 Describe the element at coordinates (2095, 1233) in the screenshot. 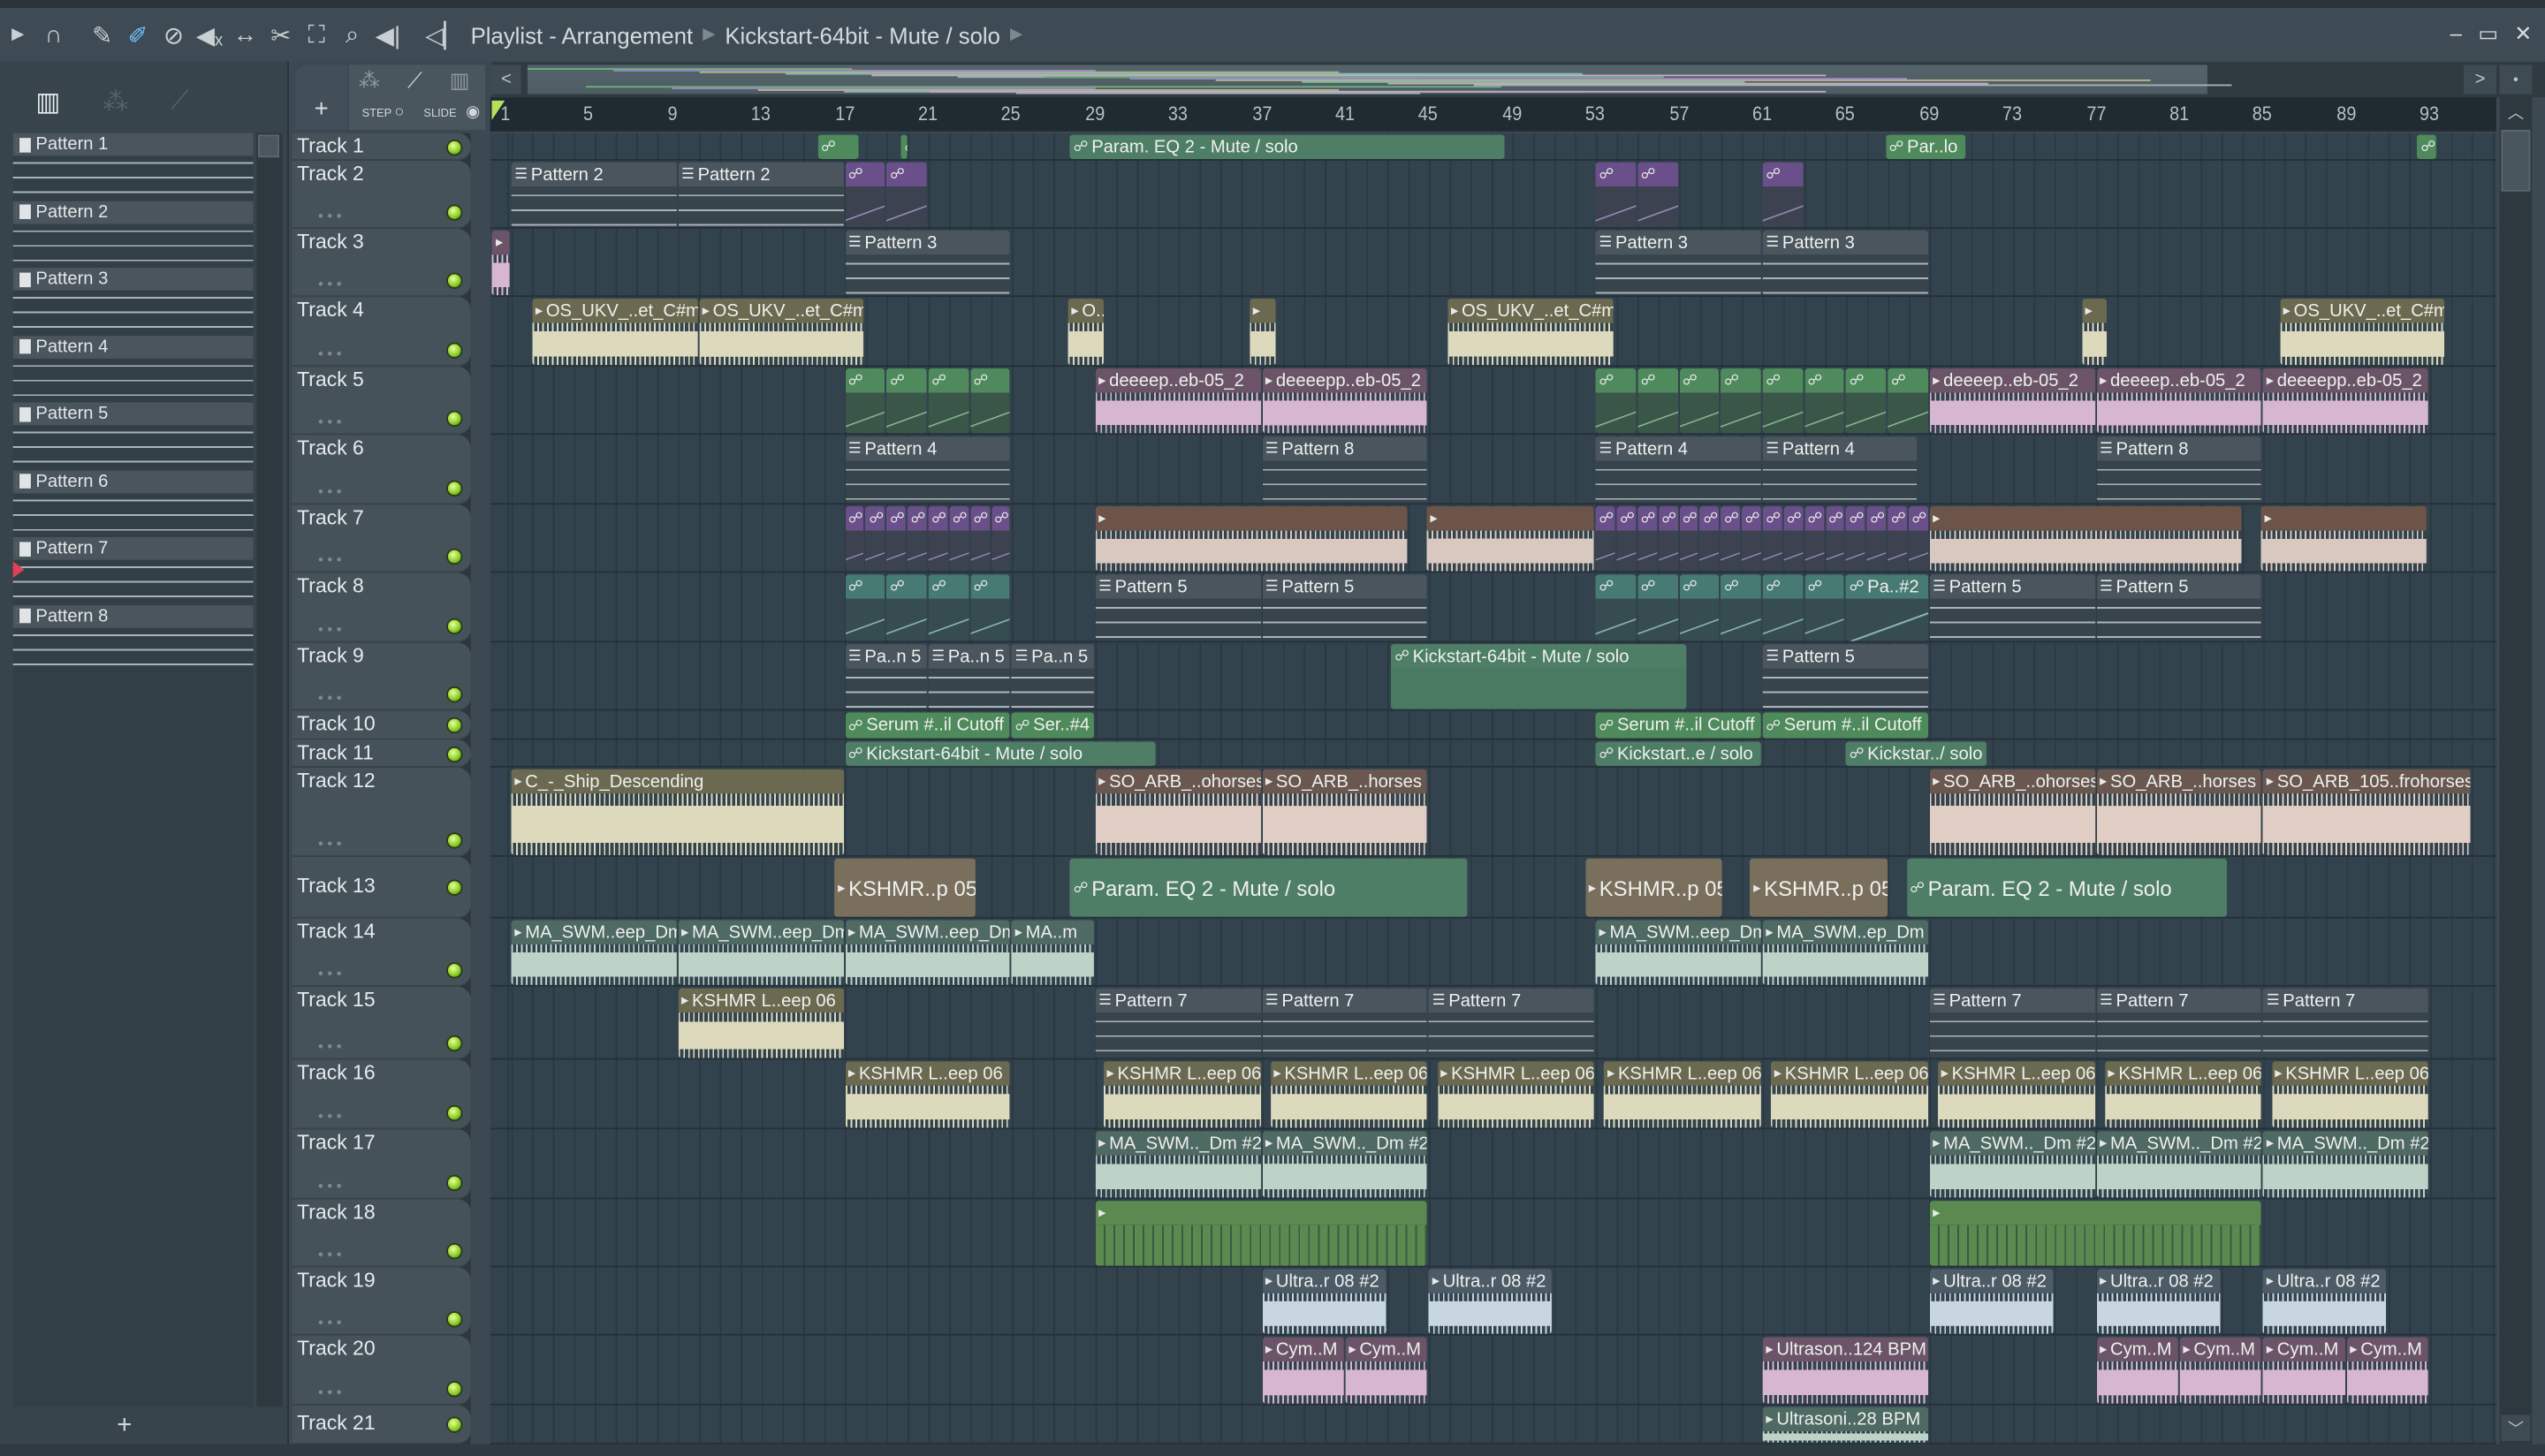

I see `clip-greenpat: ▸` at that location.